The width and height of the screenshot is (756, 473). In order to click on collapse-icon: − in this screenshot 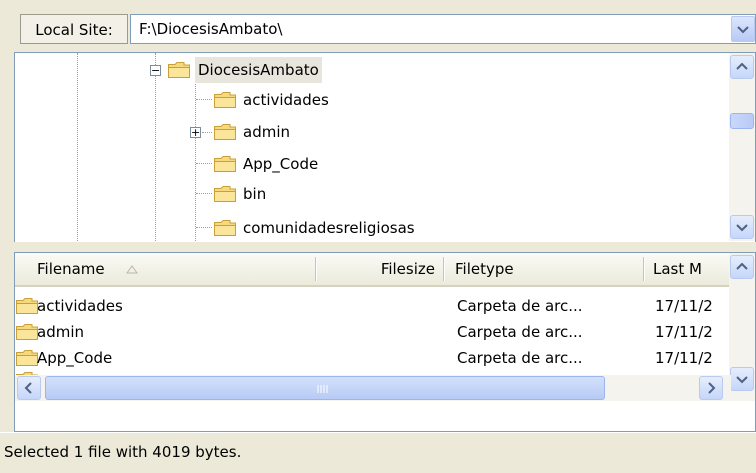, I will do `click(155, 70)`.